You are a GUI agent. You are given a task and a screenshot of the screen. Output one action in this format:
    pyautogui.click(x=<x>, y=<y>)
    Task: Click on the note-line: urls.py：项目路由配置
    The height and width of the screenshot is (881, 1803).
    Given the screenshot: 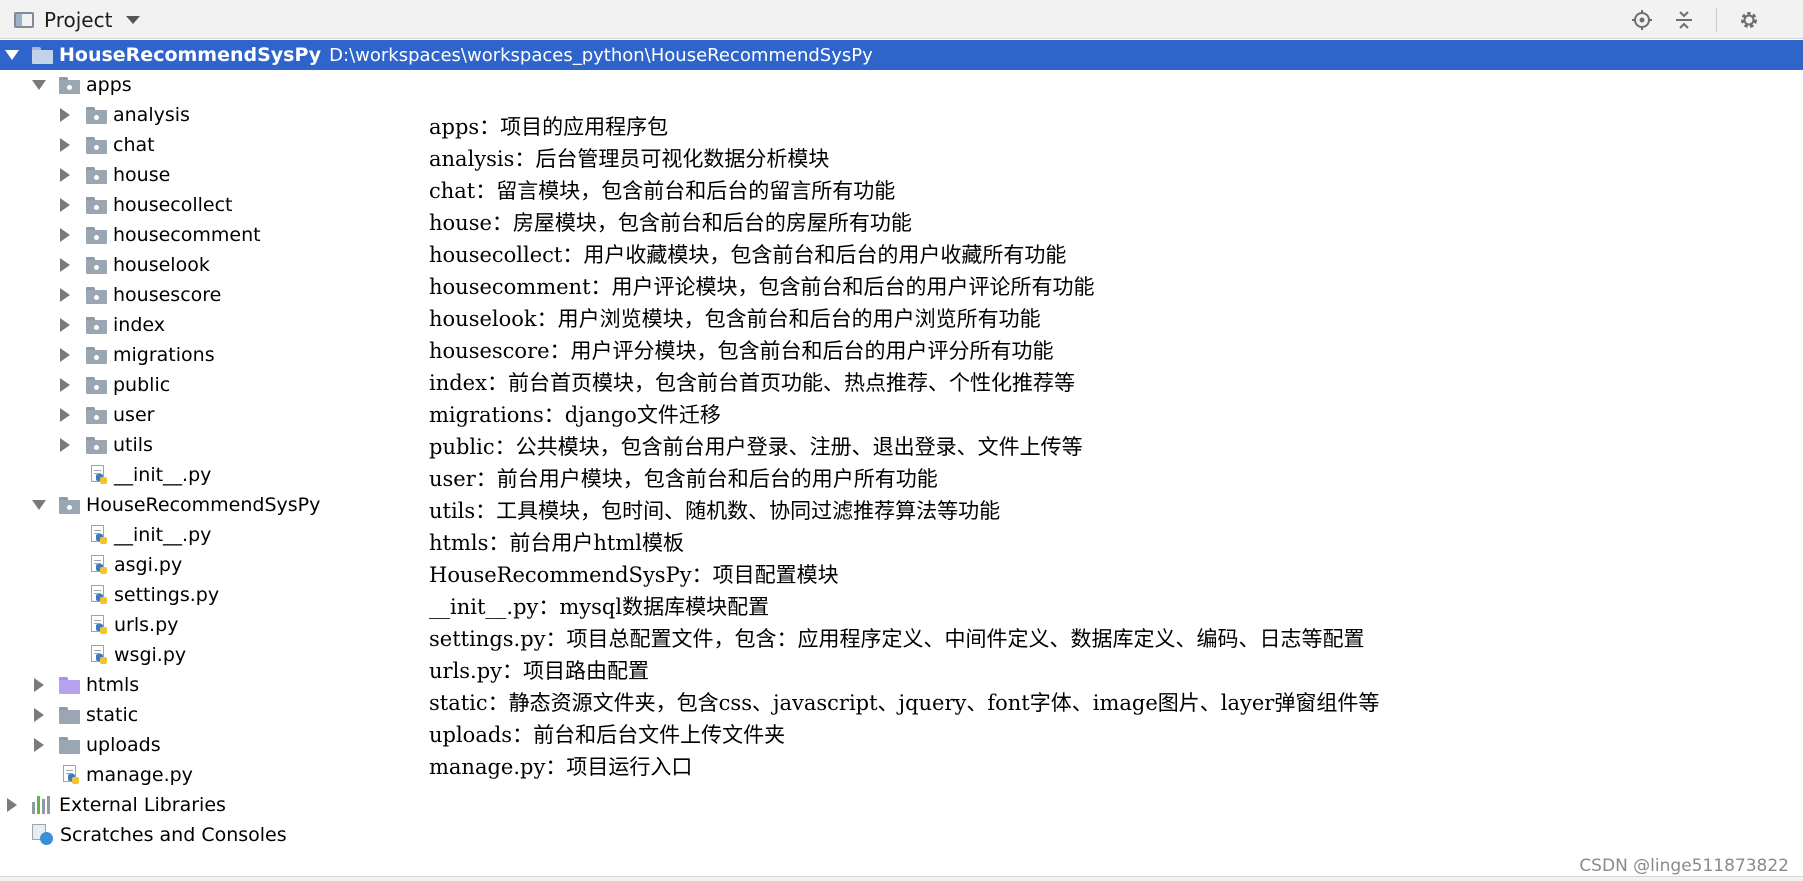 What is the action you would take?
    pyautogui.click(x=539, y=671)
    